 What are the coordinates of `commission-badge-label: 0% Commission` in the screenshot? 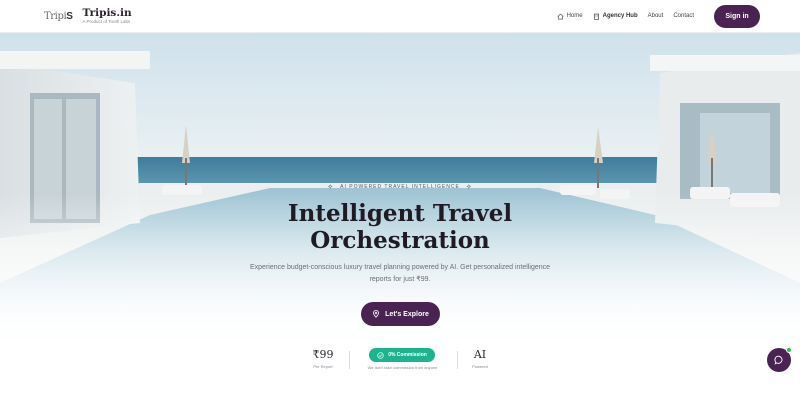 It's located at (407, 355).